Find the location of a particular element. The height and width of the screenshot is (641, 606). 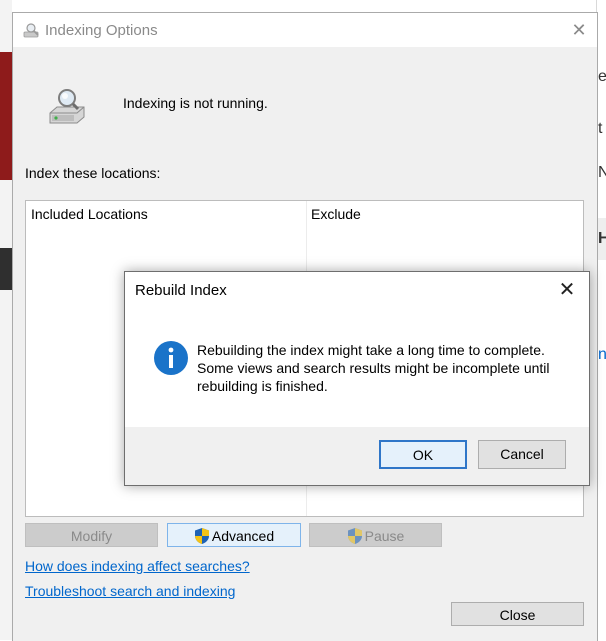

title-bar: Indexing Options ✕ is located at coordinates (305, 30).